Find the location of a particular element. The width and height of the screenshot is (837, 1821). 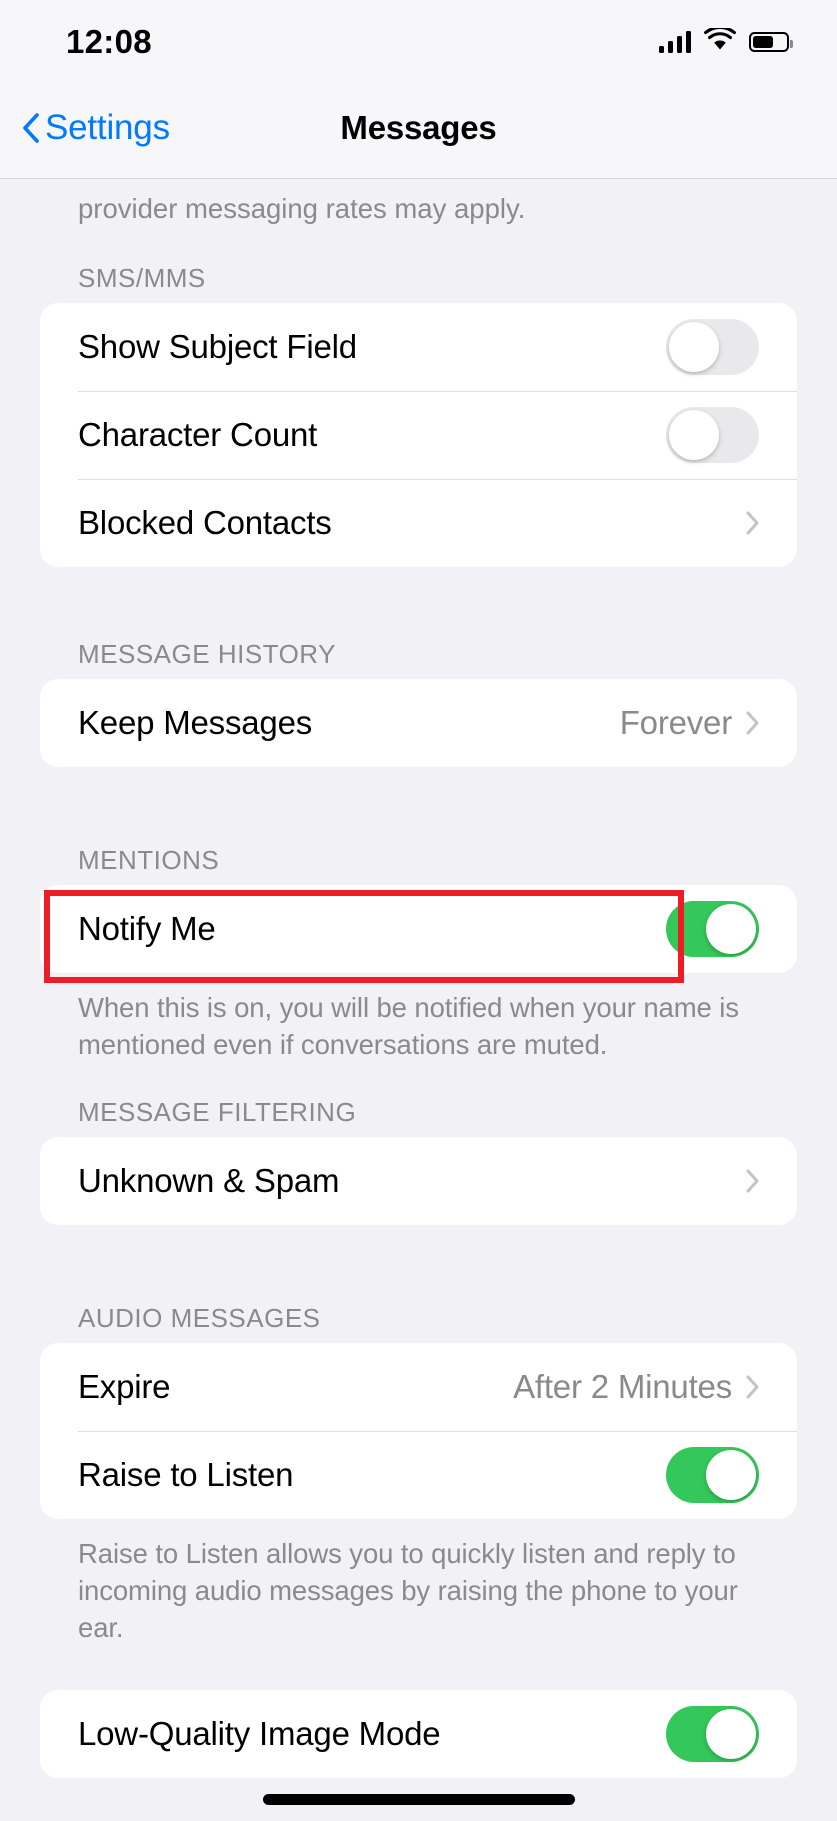

battery-icon is located at coordinates (771, 42).